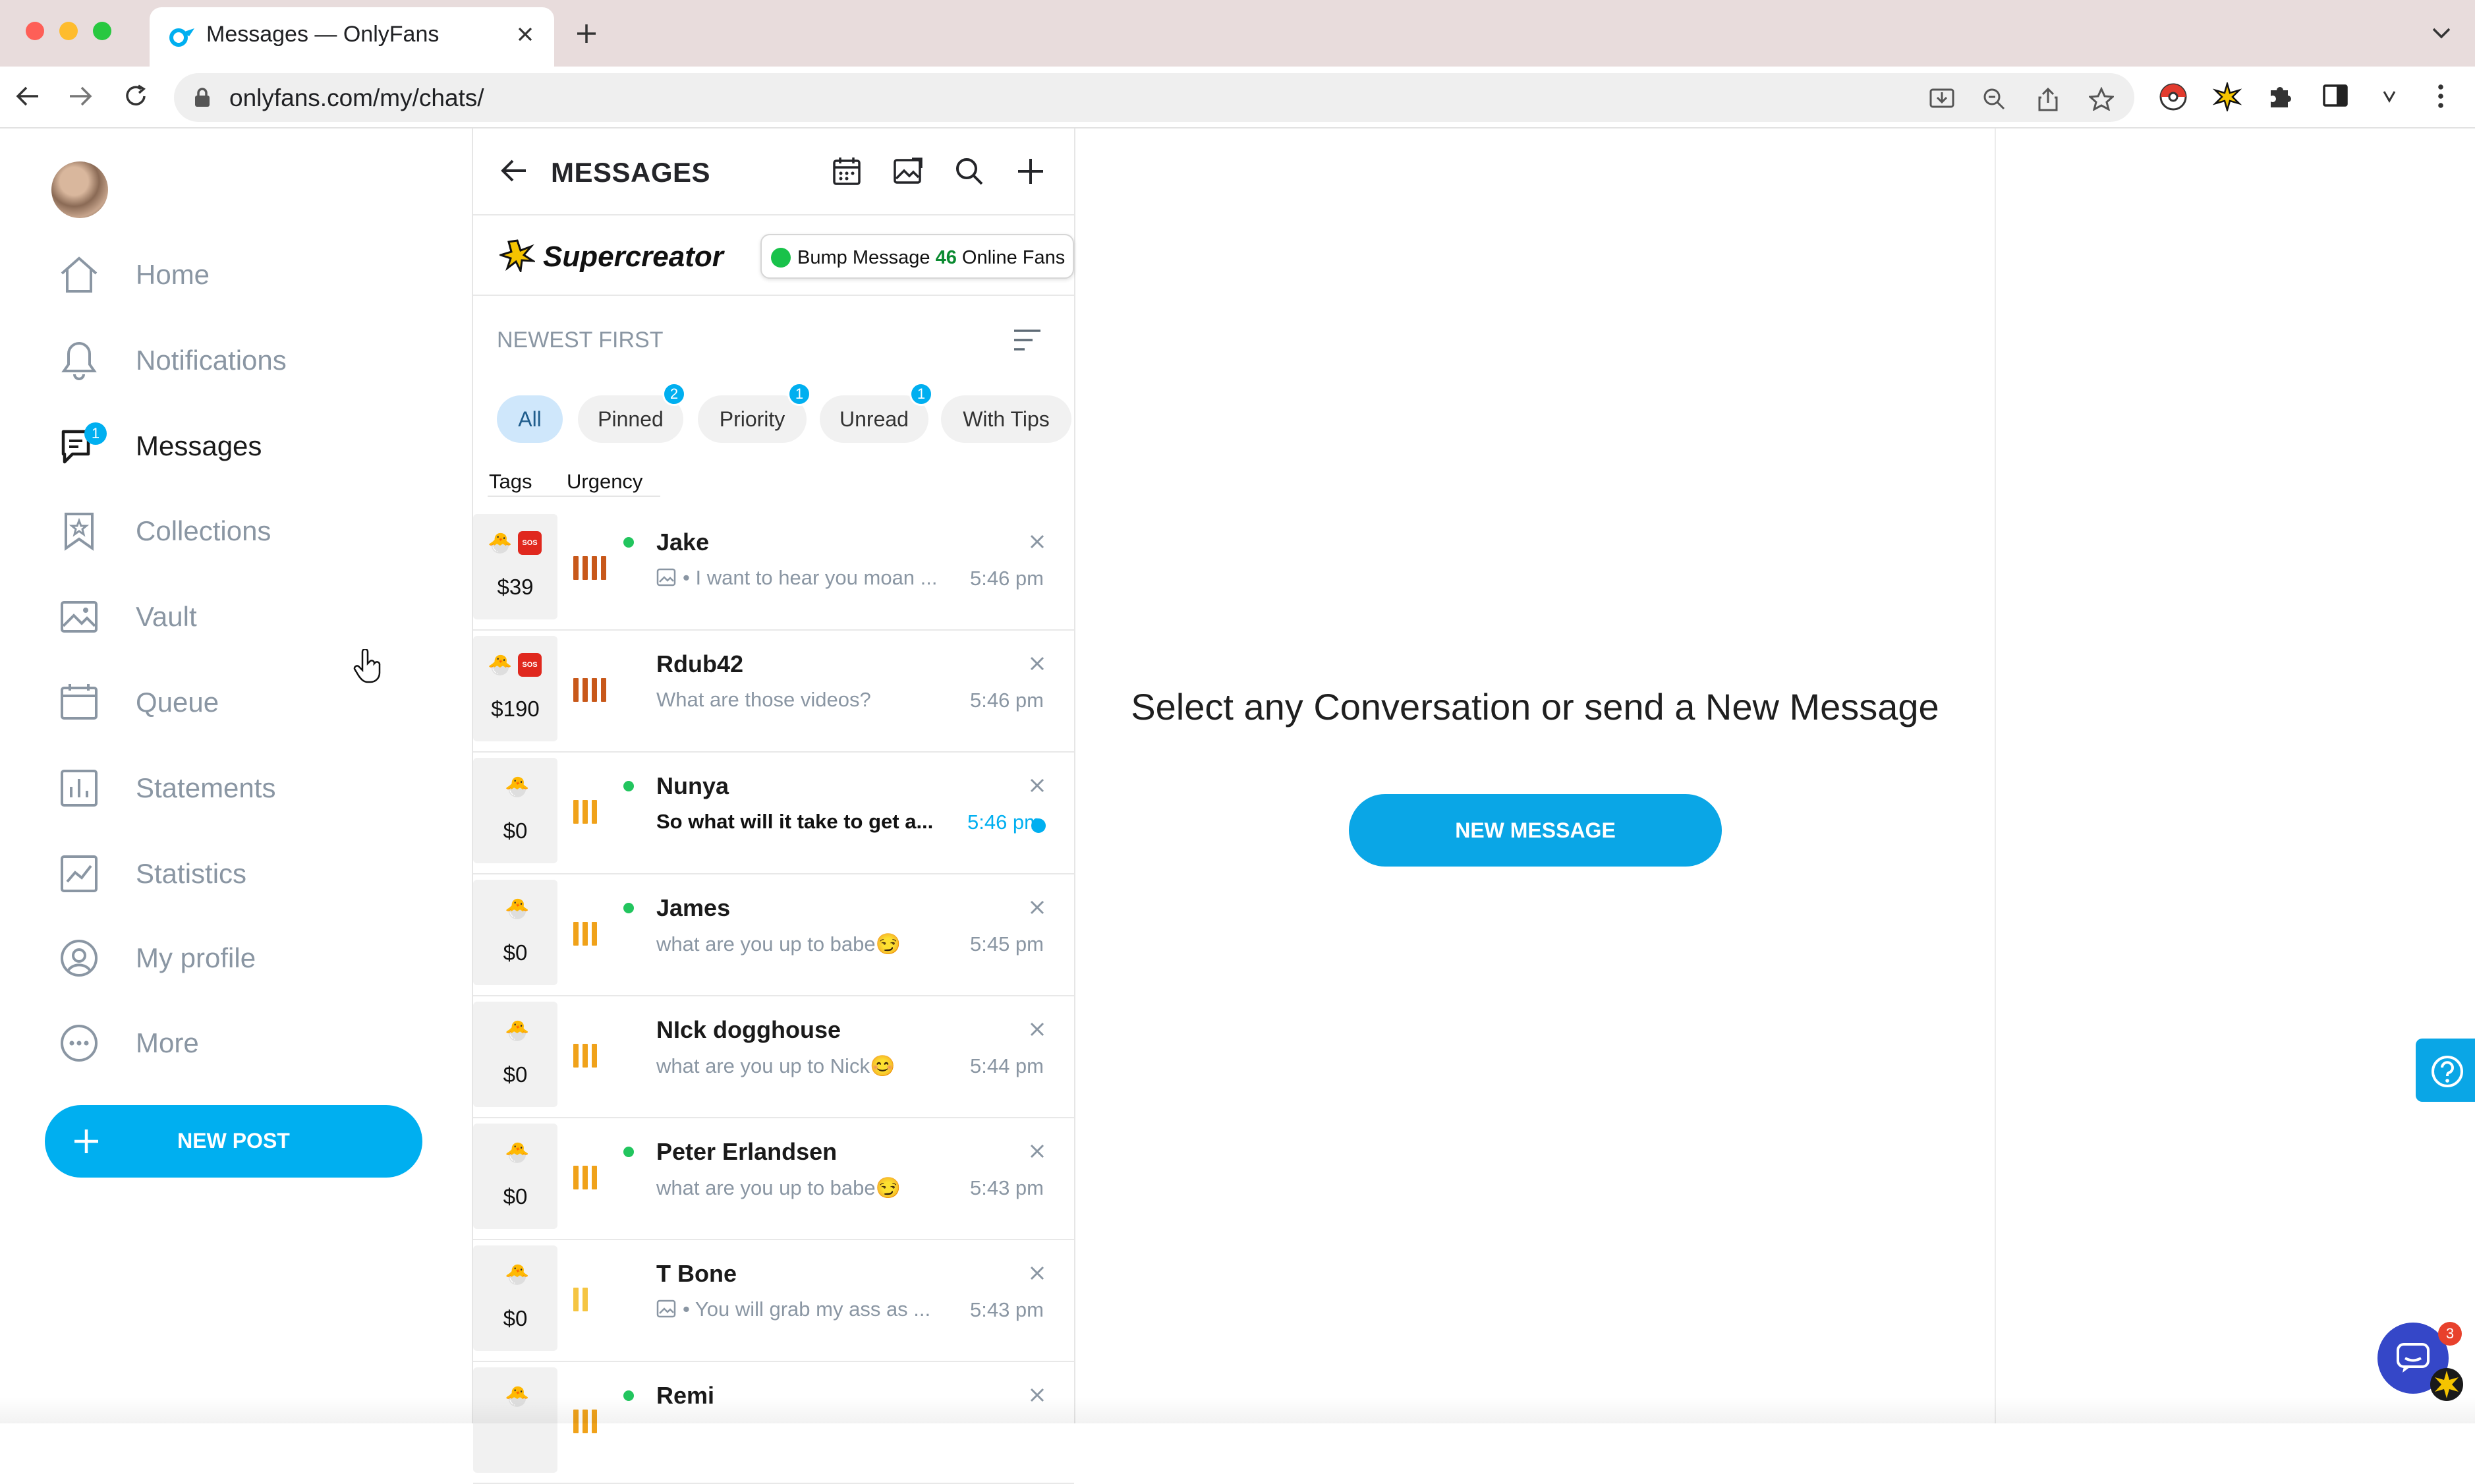  Describe the element at coordinates (1154, 98) in the screenshot. I see `url-field: onlyfans.com/my/chats/` at that location.